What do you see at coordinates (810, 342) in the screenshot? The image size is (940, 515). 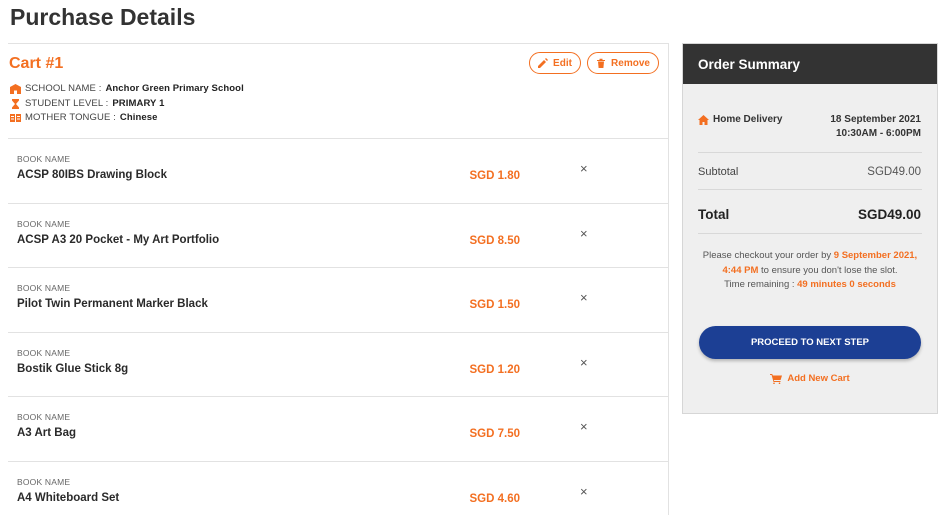 I see `proceed-next-step-button: PROCEED TO NEXT STEP` at bounding box center [810, 342].